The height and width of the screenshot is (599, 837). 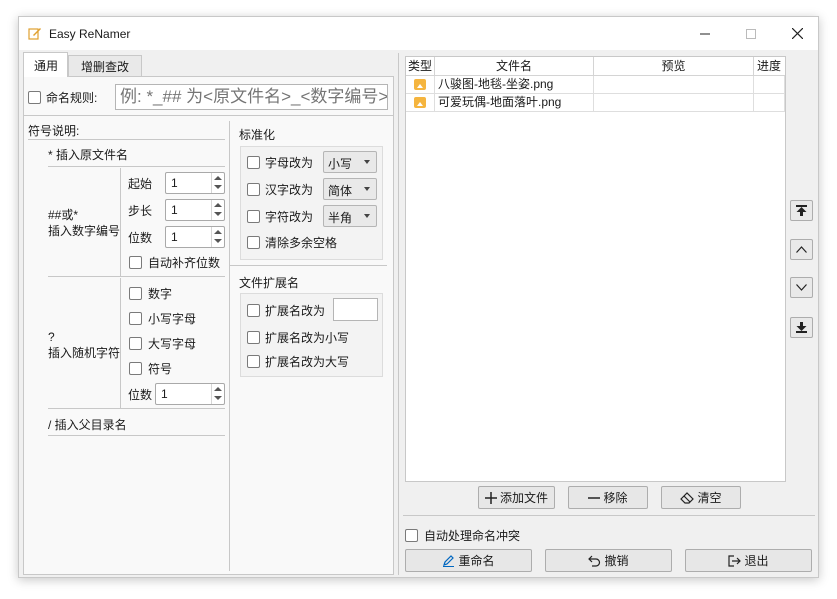 I want to click on maximize-button, so click(x=751, y=33).